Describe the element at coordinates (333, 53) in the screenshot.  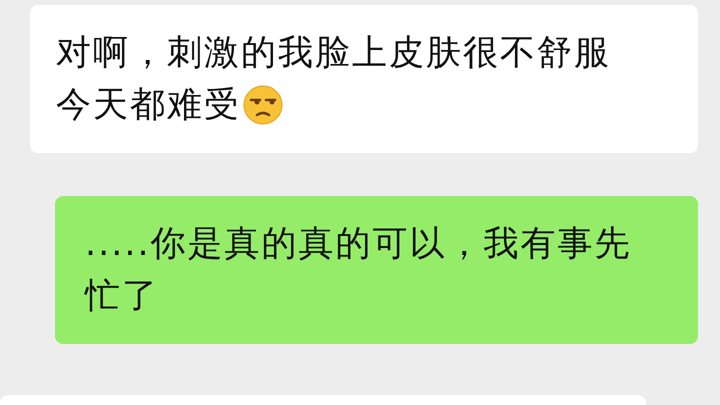
I see `message-text: 对啊，刺激的我脸上皮肤很不舒服` at that location.